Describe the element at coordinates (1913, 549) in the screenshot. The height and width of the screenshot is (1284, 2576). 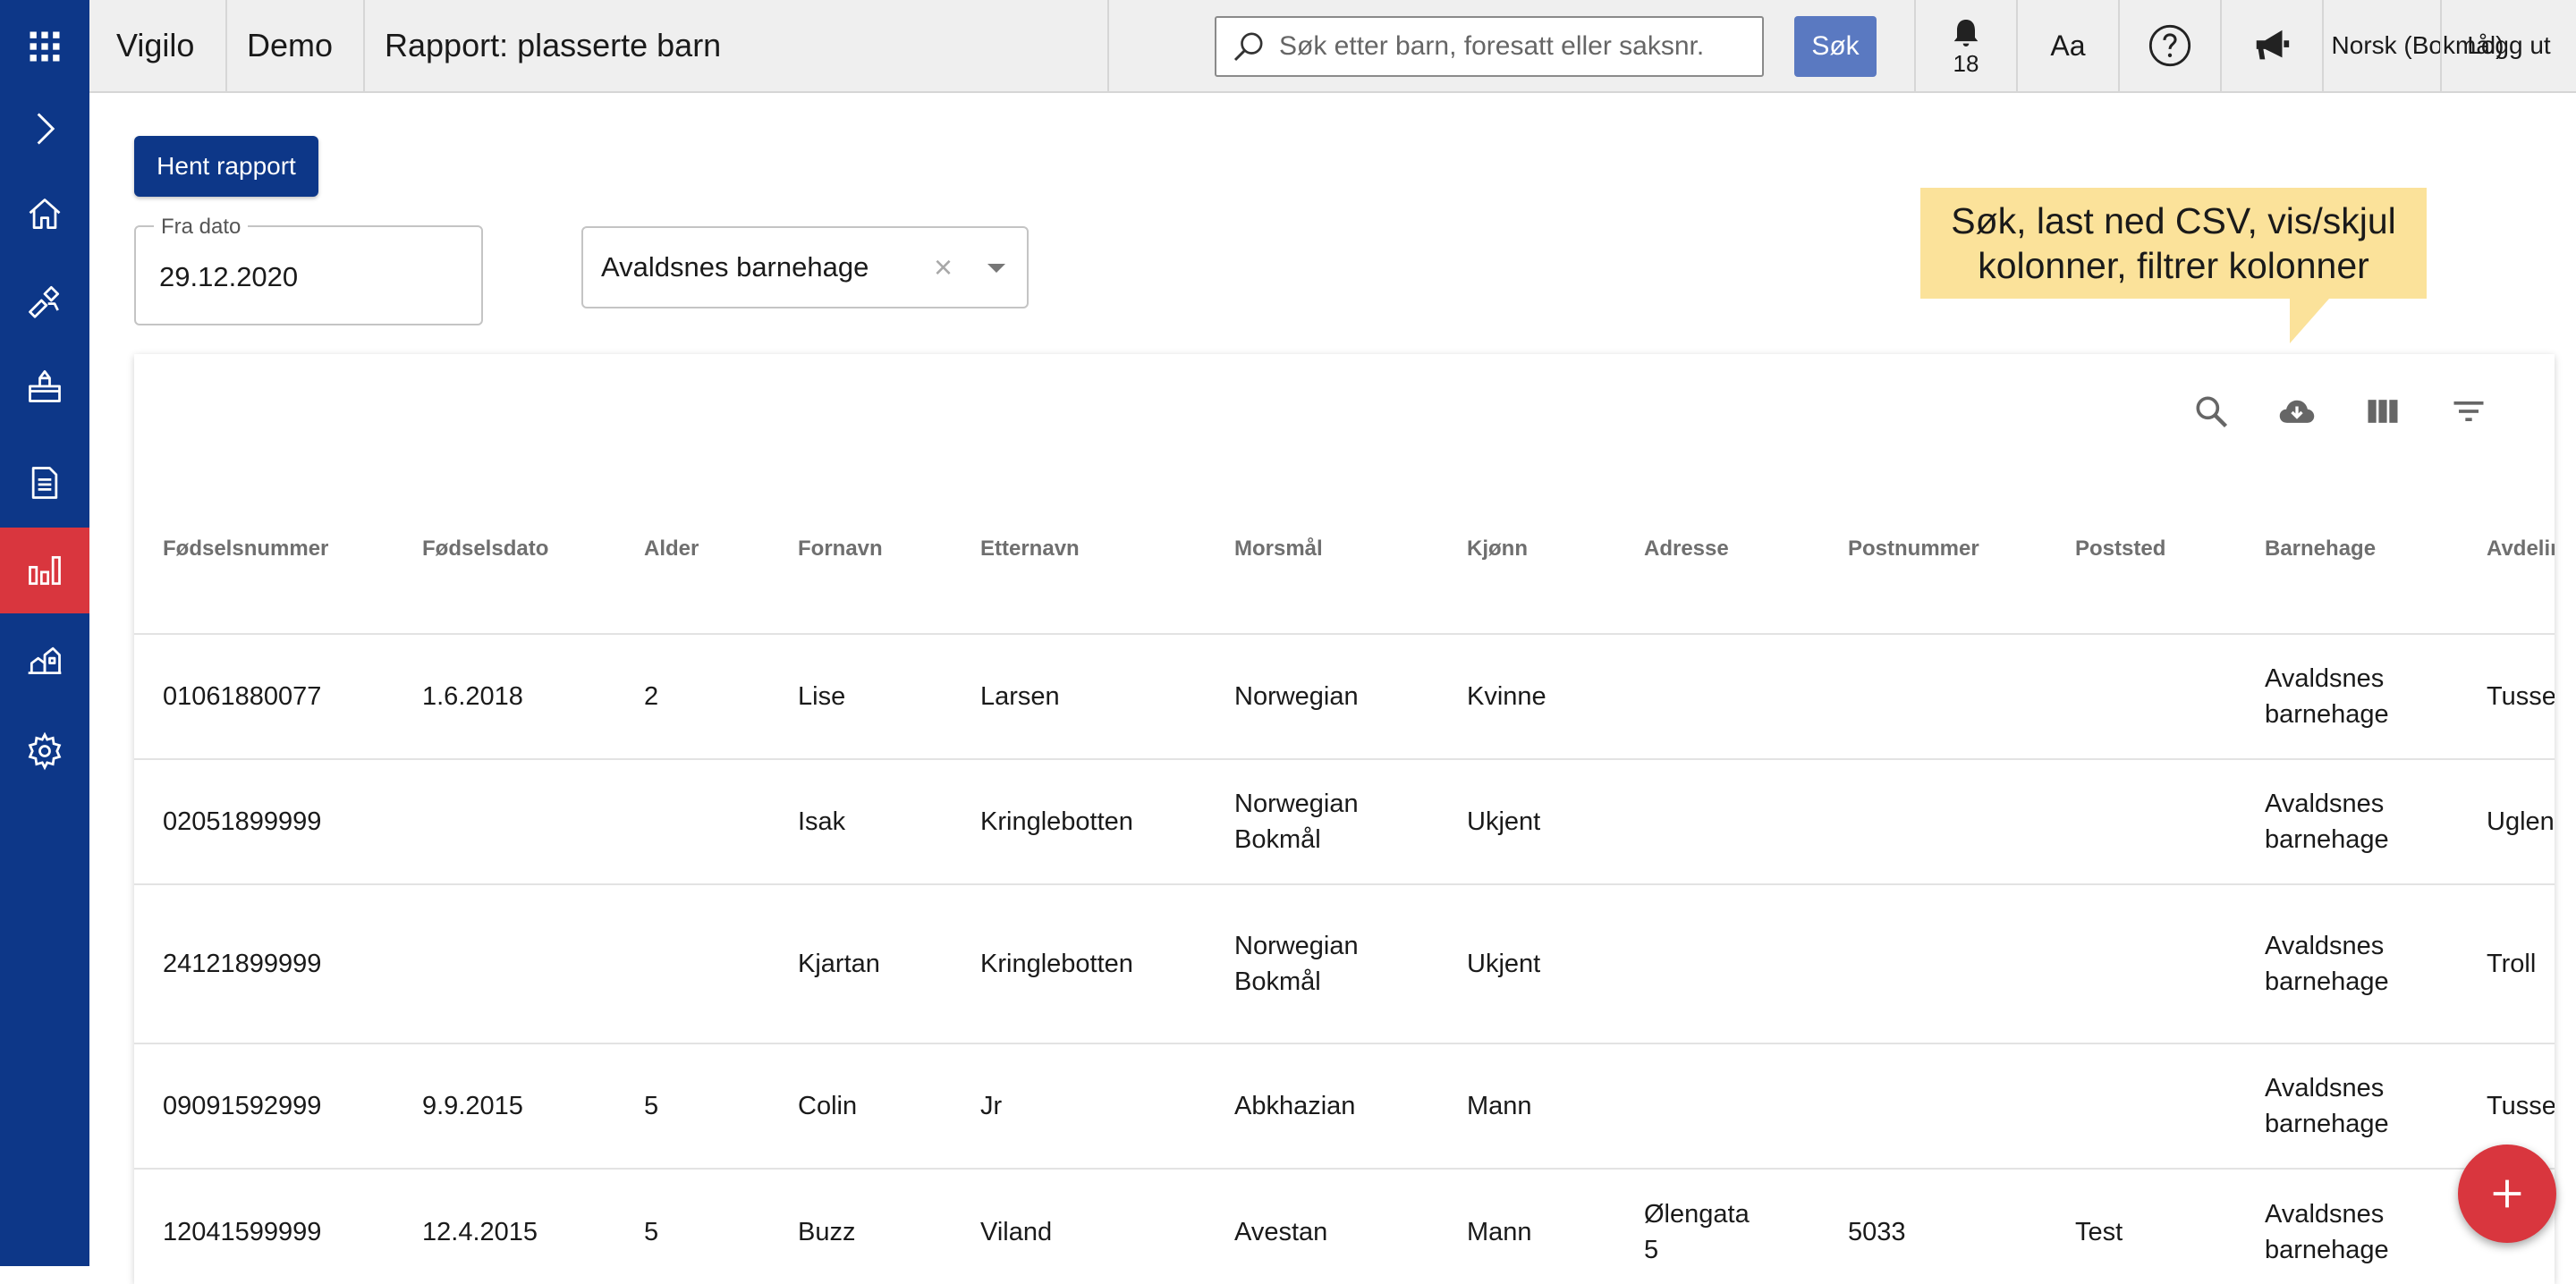
I see `column-header: Postnummer` at that location.